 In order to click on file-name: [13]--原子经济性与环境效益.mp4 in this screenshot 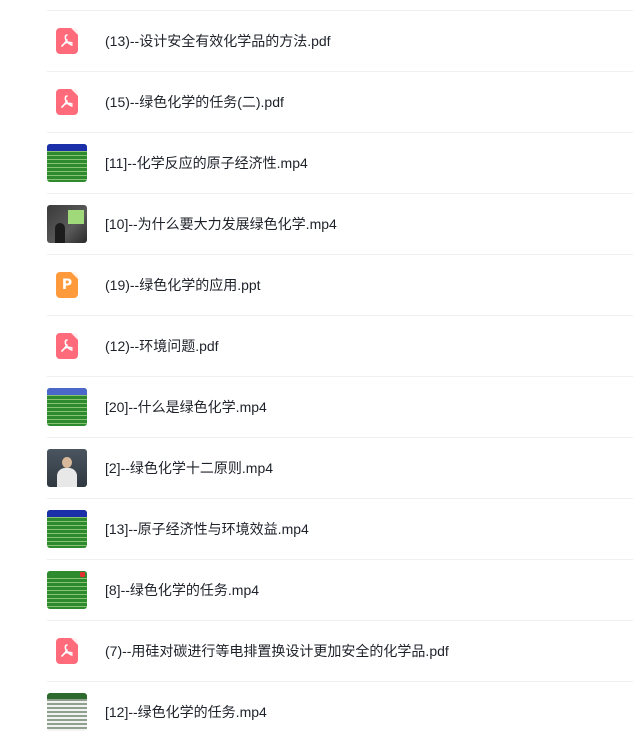, I will do `click(207, 529)`.